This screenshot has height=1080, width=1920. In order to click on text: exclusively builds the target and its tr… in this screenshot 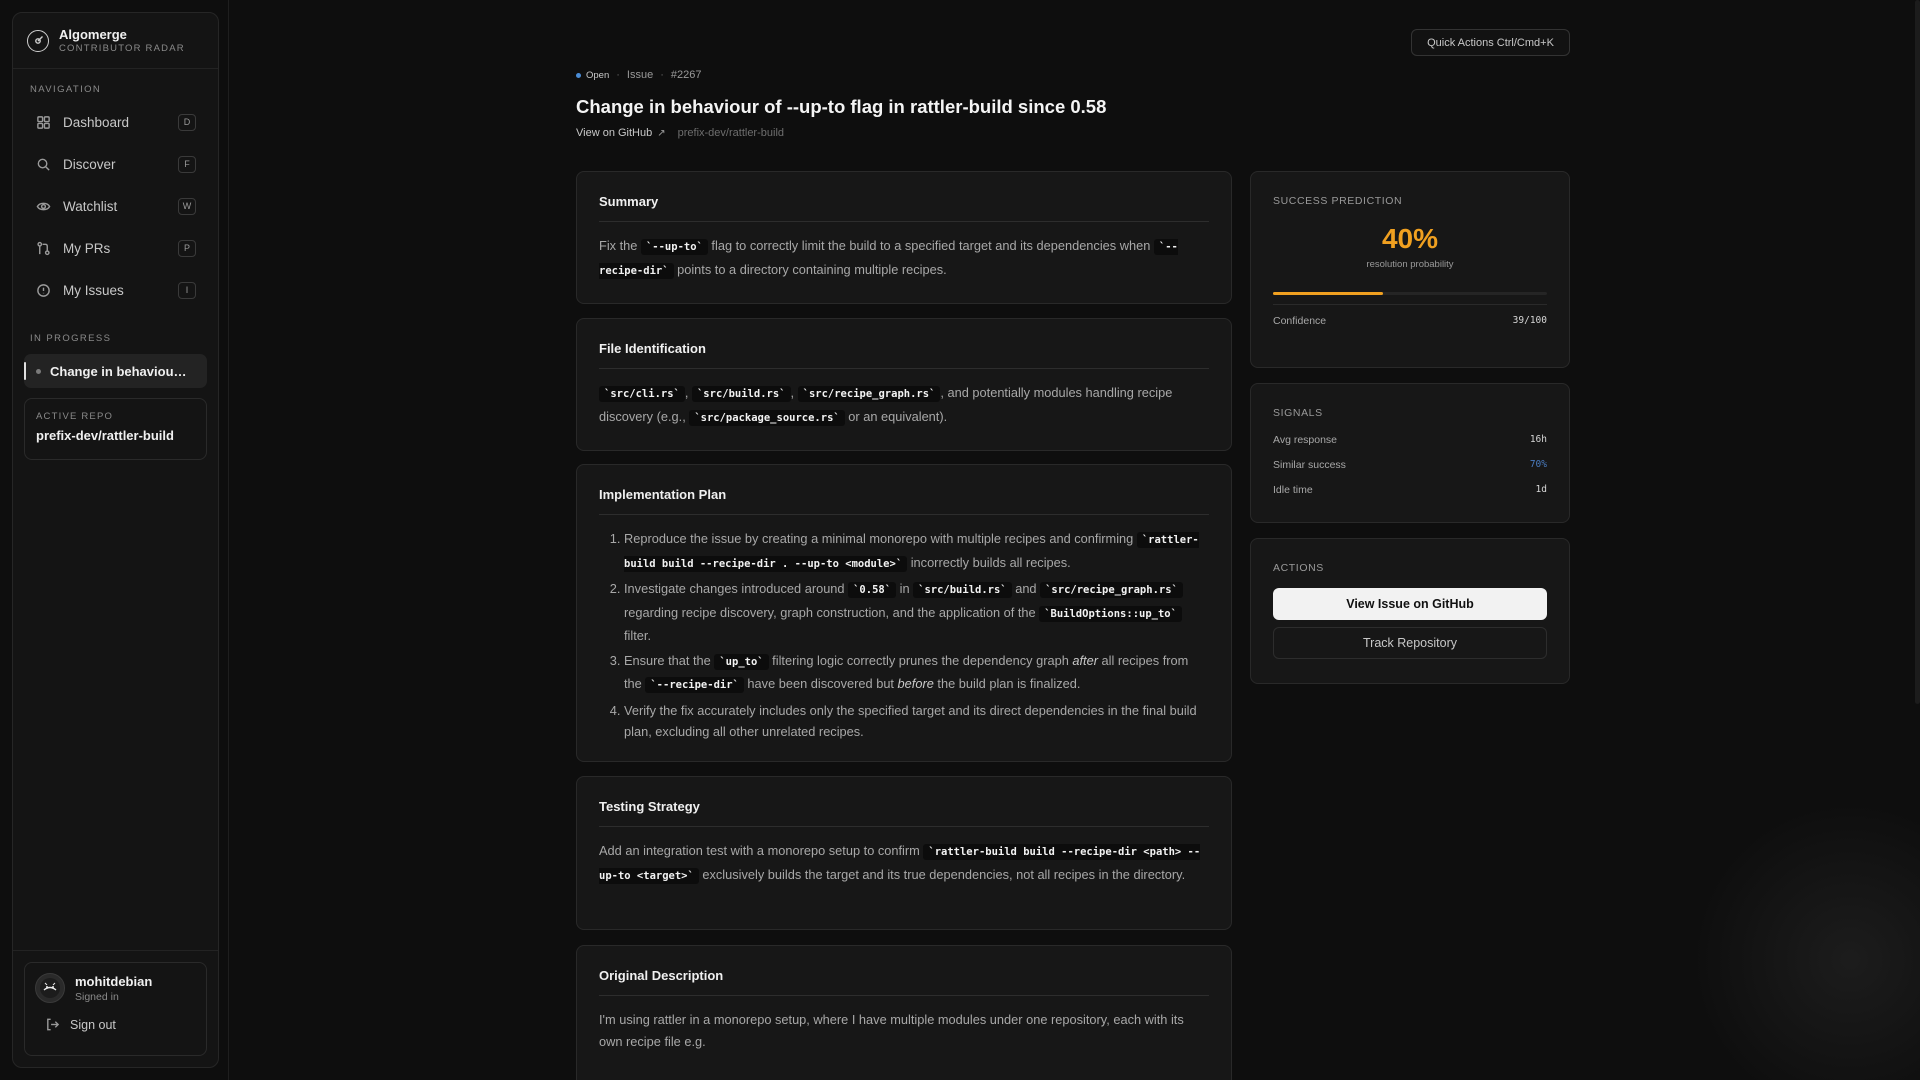, I will do `click(942, 874)`.